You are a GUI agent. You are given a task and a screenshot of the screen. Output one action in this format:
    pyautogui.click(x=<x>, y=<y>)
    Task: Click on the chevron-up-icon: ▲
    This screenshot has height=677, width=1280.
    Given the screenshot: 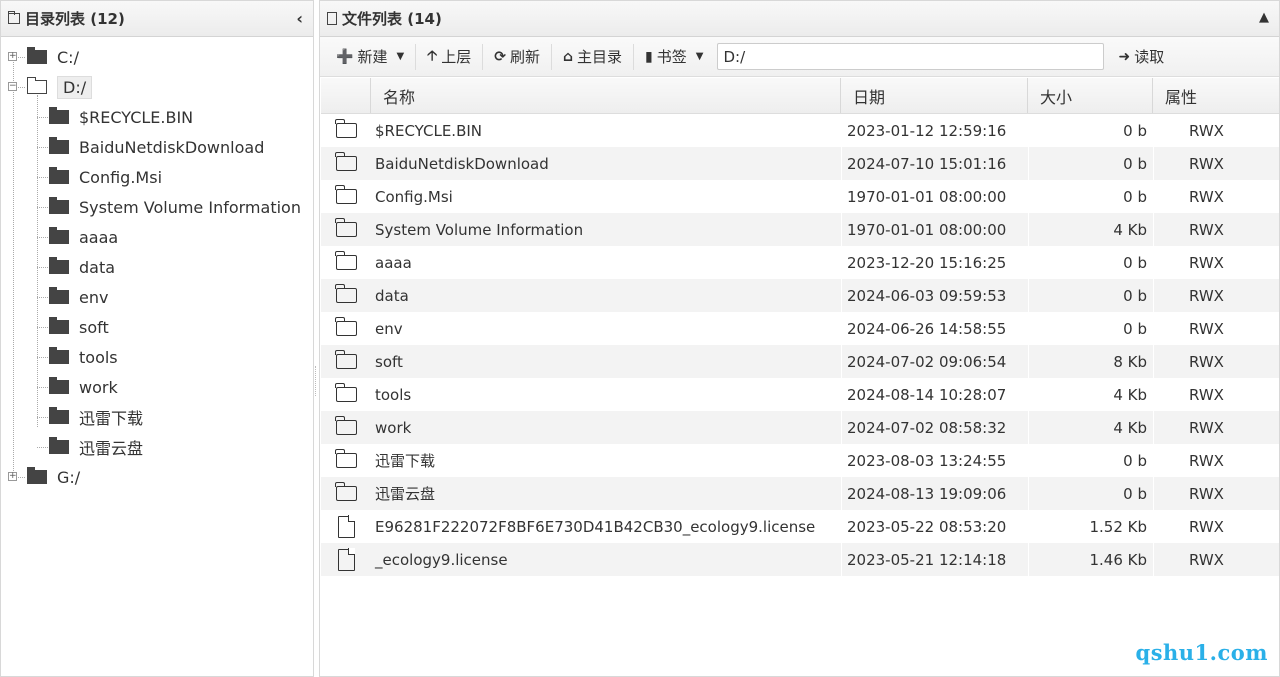 What is the action you would take?
    pyautogui.click(x=1264, y=17)
    